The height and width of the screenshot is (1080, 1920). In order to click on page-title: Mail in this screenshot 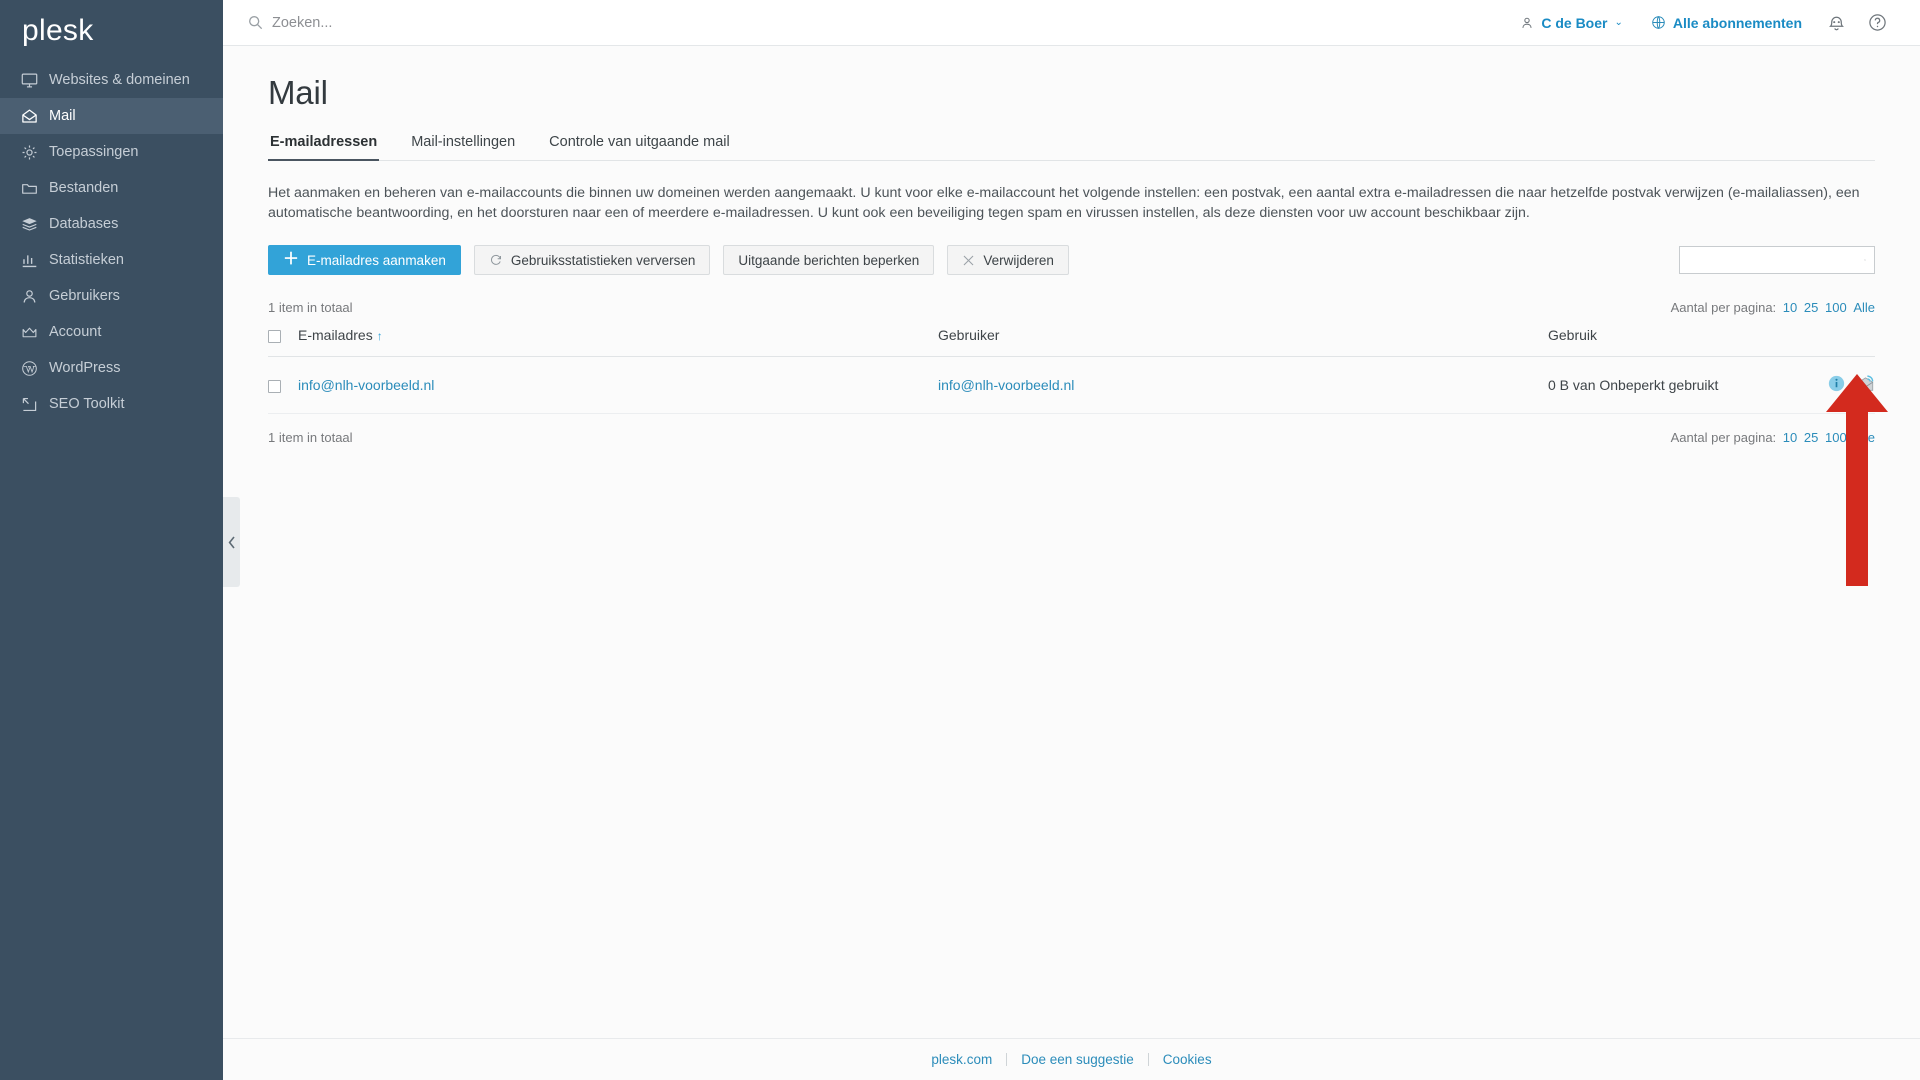, I will do `click(298, 92)`.